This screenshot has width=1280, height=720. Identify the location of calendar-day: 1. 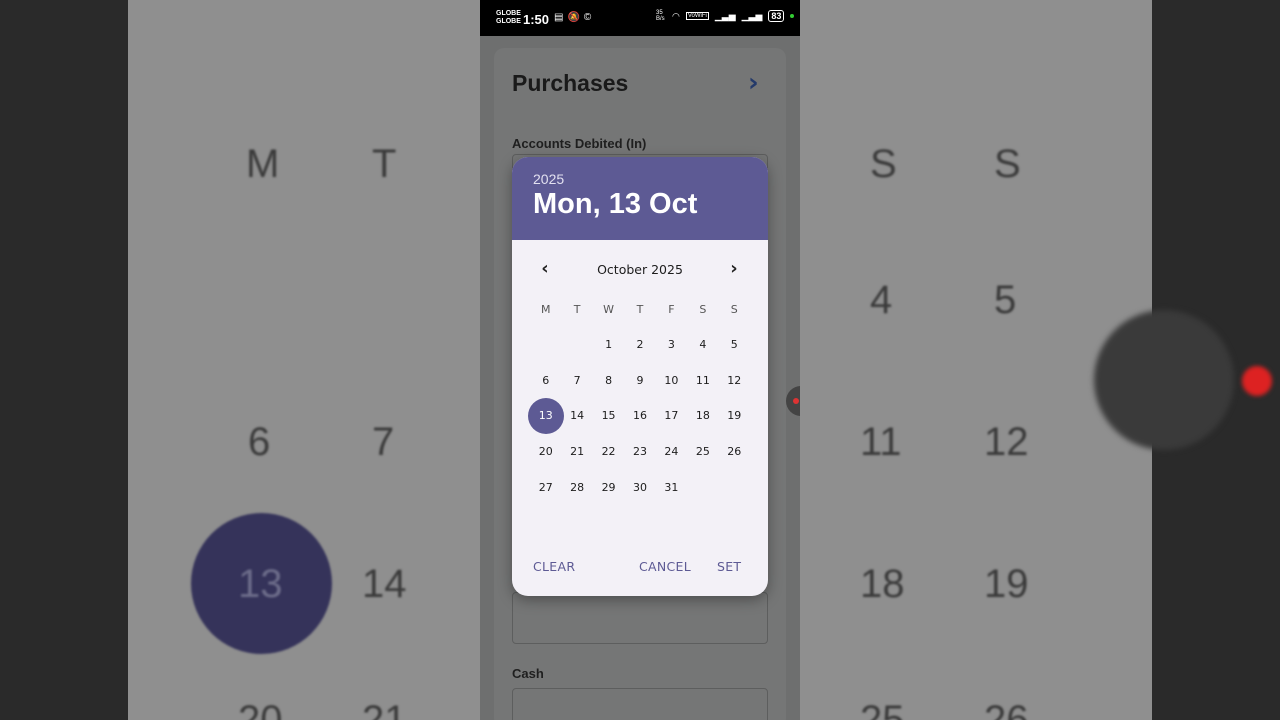
(608, 345).